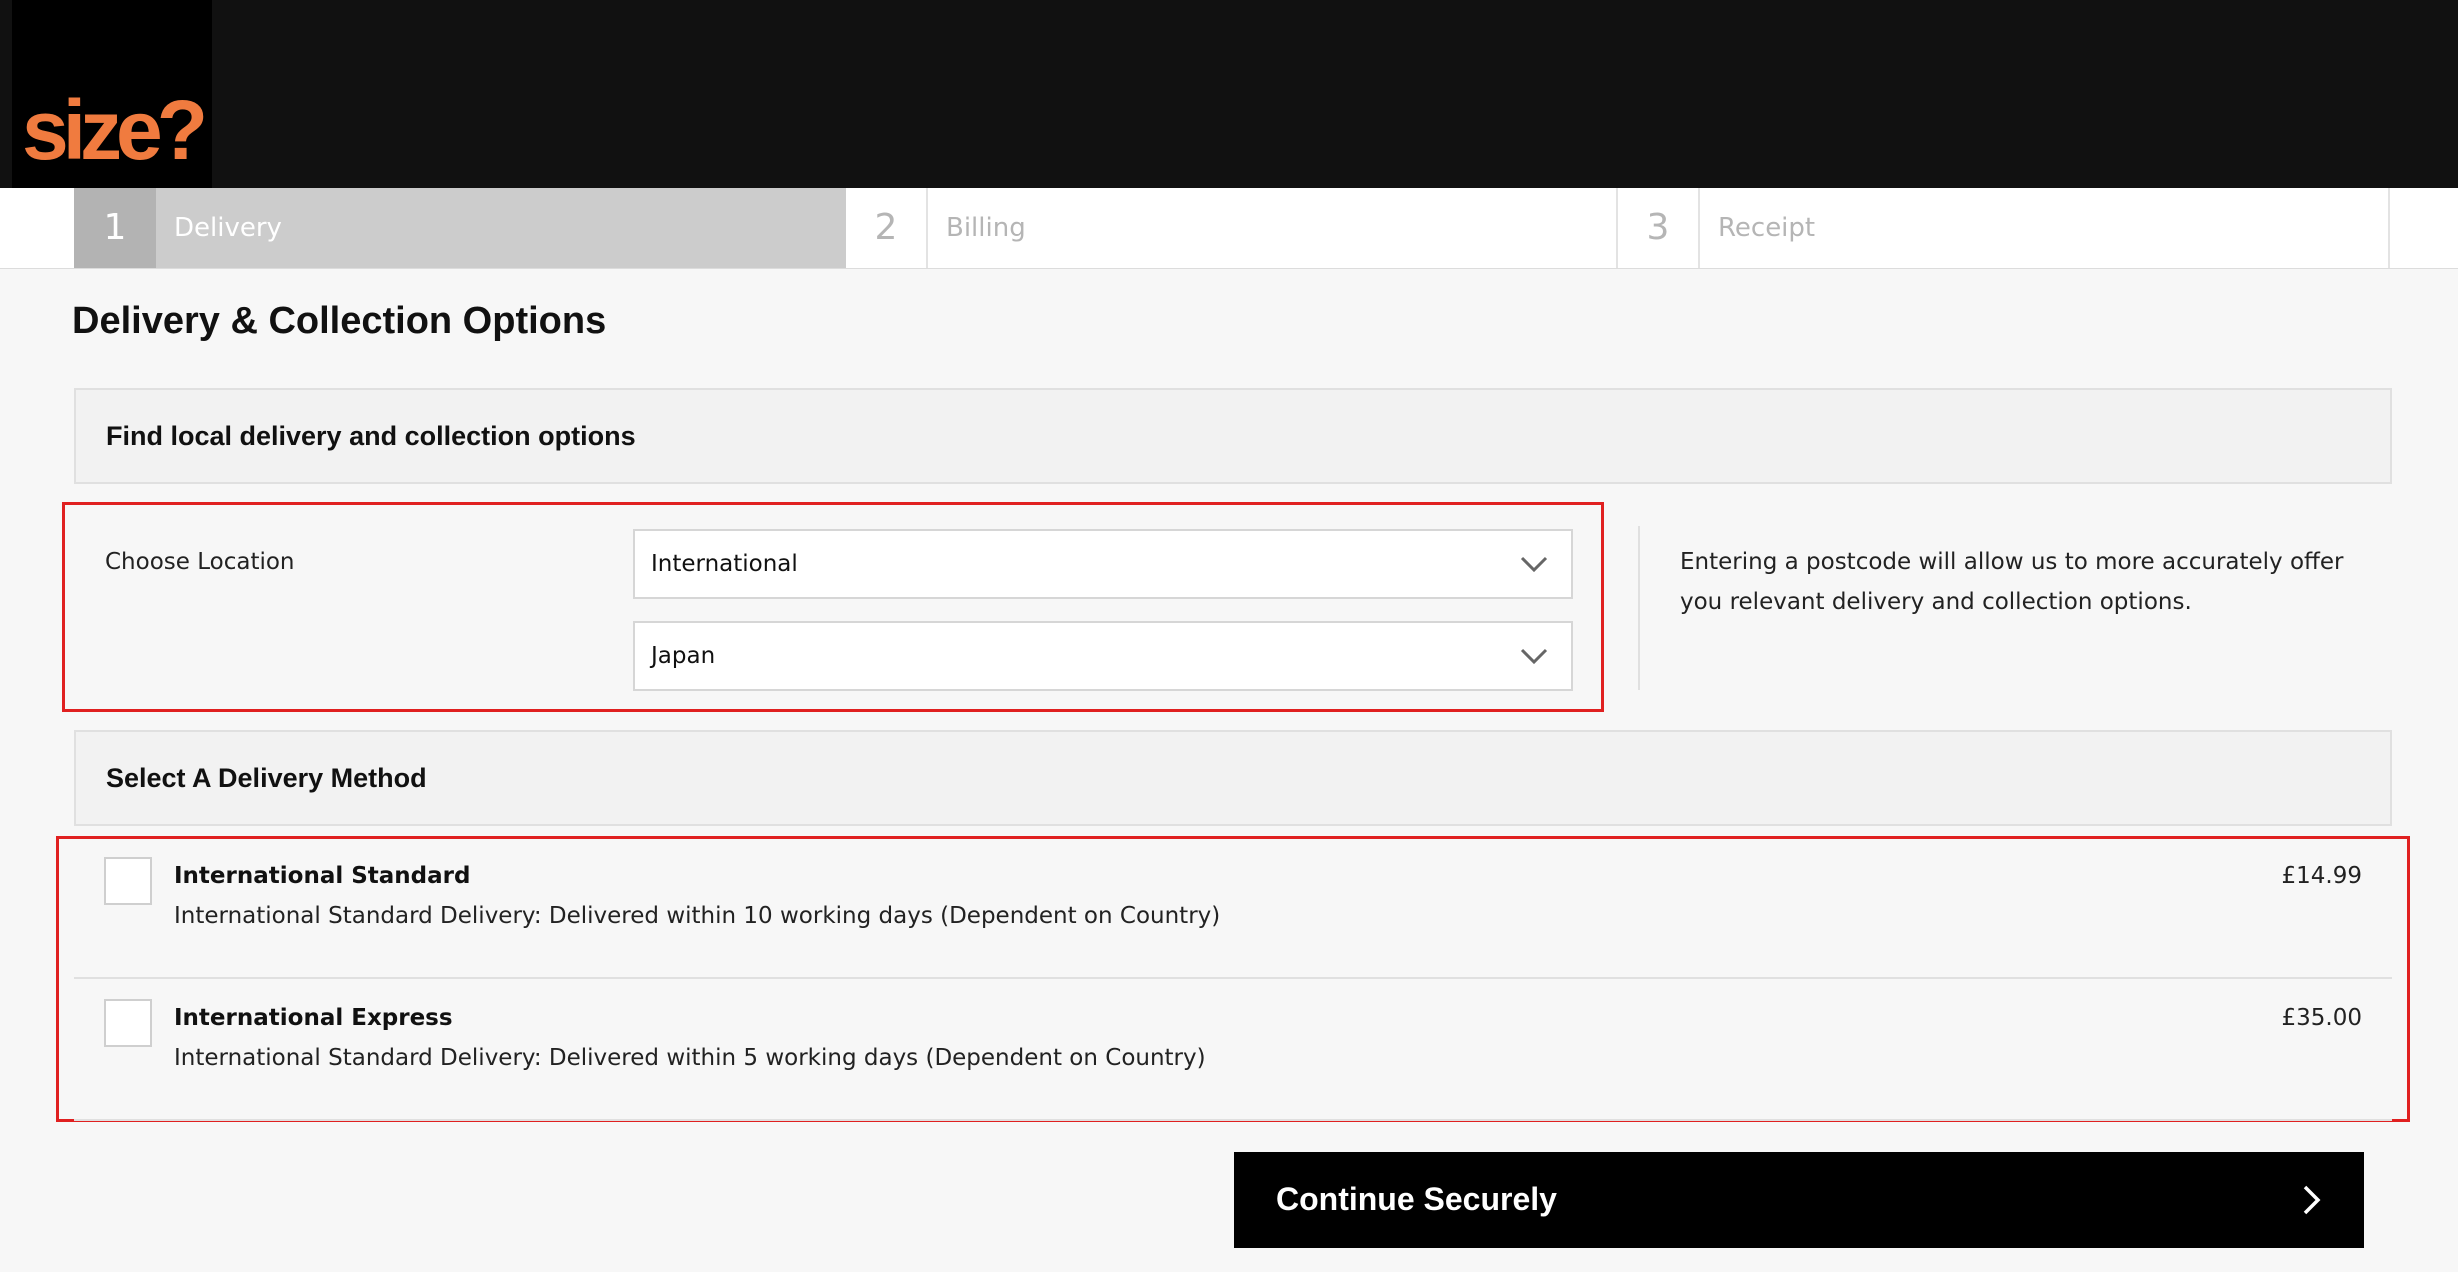 This screenshot has height=1272, width=2458. What do you see at coordinates (1103, 656) in the screenshot?
I see `country-select: Japan` at bounding box center [1103, 656].